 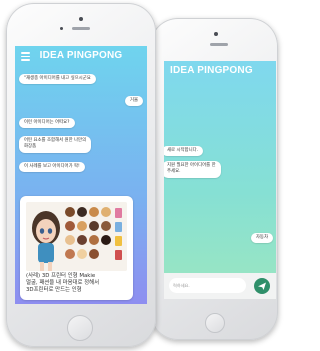 I want to click on front-message-1: "재생종 아이디어를 내고 싶으시군요, so click(x=57, y=79).